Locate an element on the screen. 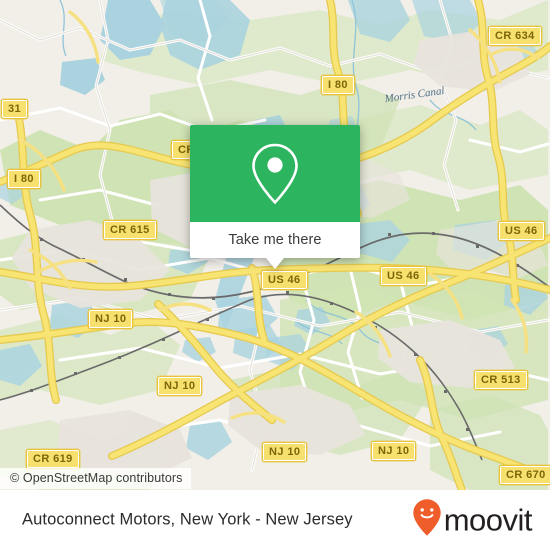 The width and height of the screenshot is (550, 550). take-me-there-label: Take me there is located at coordinates (275, 240).